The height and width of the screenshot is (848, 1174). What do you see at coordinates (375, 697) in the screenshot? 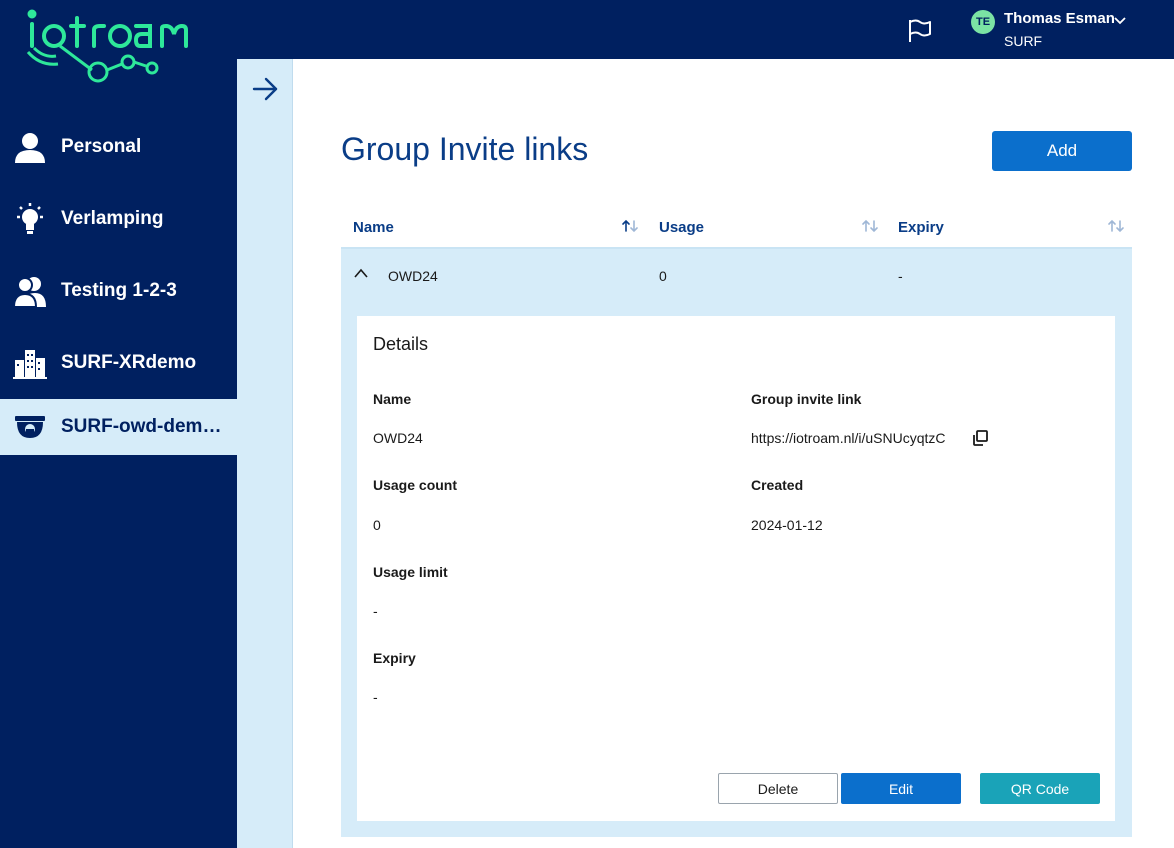
I see `expiry-value: -` at bounding box center [375, 697].